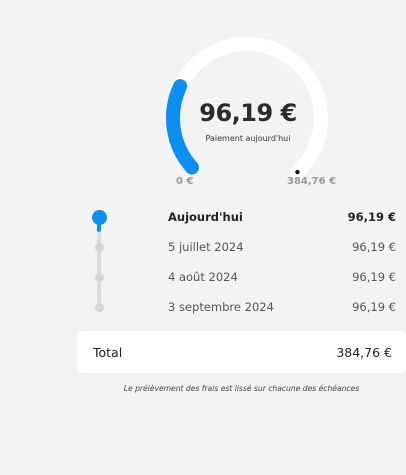 This screenshot has width=406, height=475. What do you see at coordinates (248, 113) in the screenshot?
I see `today-amount: 96,19 €` at bounding box center [248, 113].